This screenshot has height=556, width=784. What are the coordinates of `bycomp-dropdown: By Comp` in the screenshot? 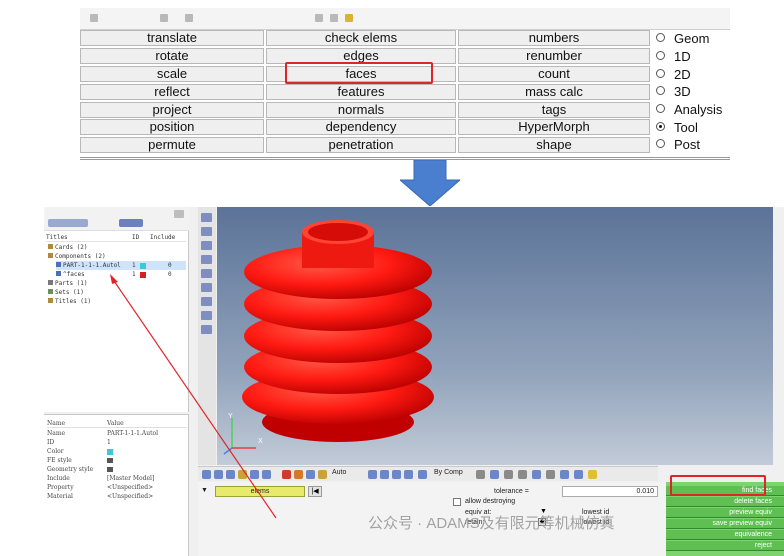 It's located at (448, 472).